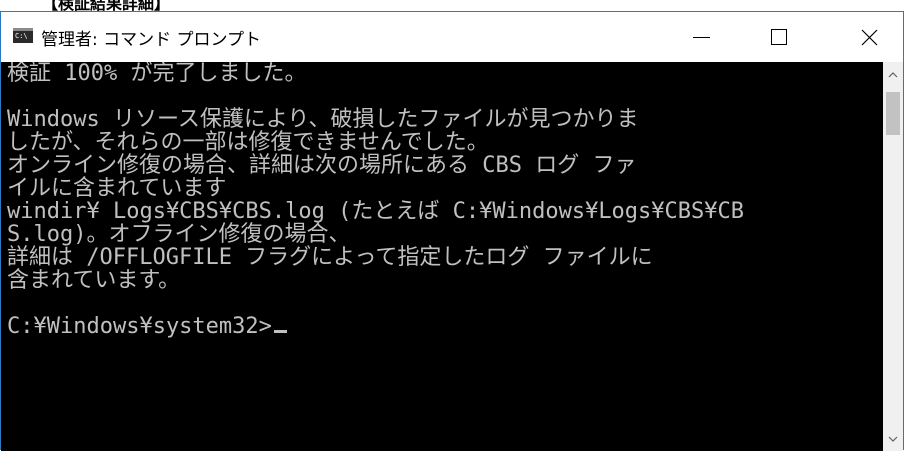  What do you see at coordinates (452, 37) in the screenshot?
I see `title-bar: C:\ 管理者: コマンド プロンプト` at bounding box center [452, 37].